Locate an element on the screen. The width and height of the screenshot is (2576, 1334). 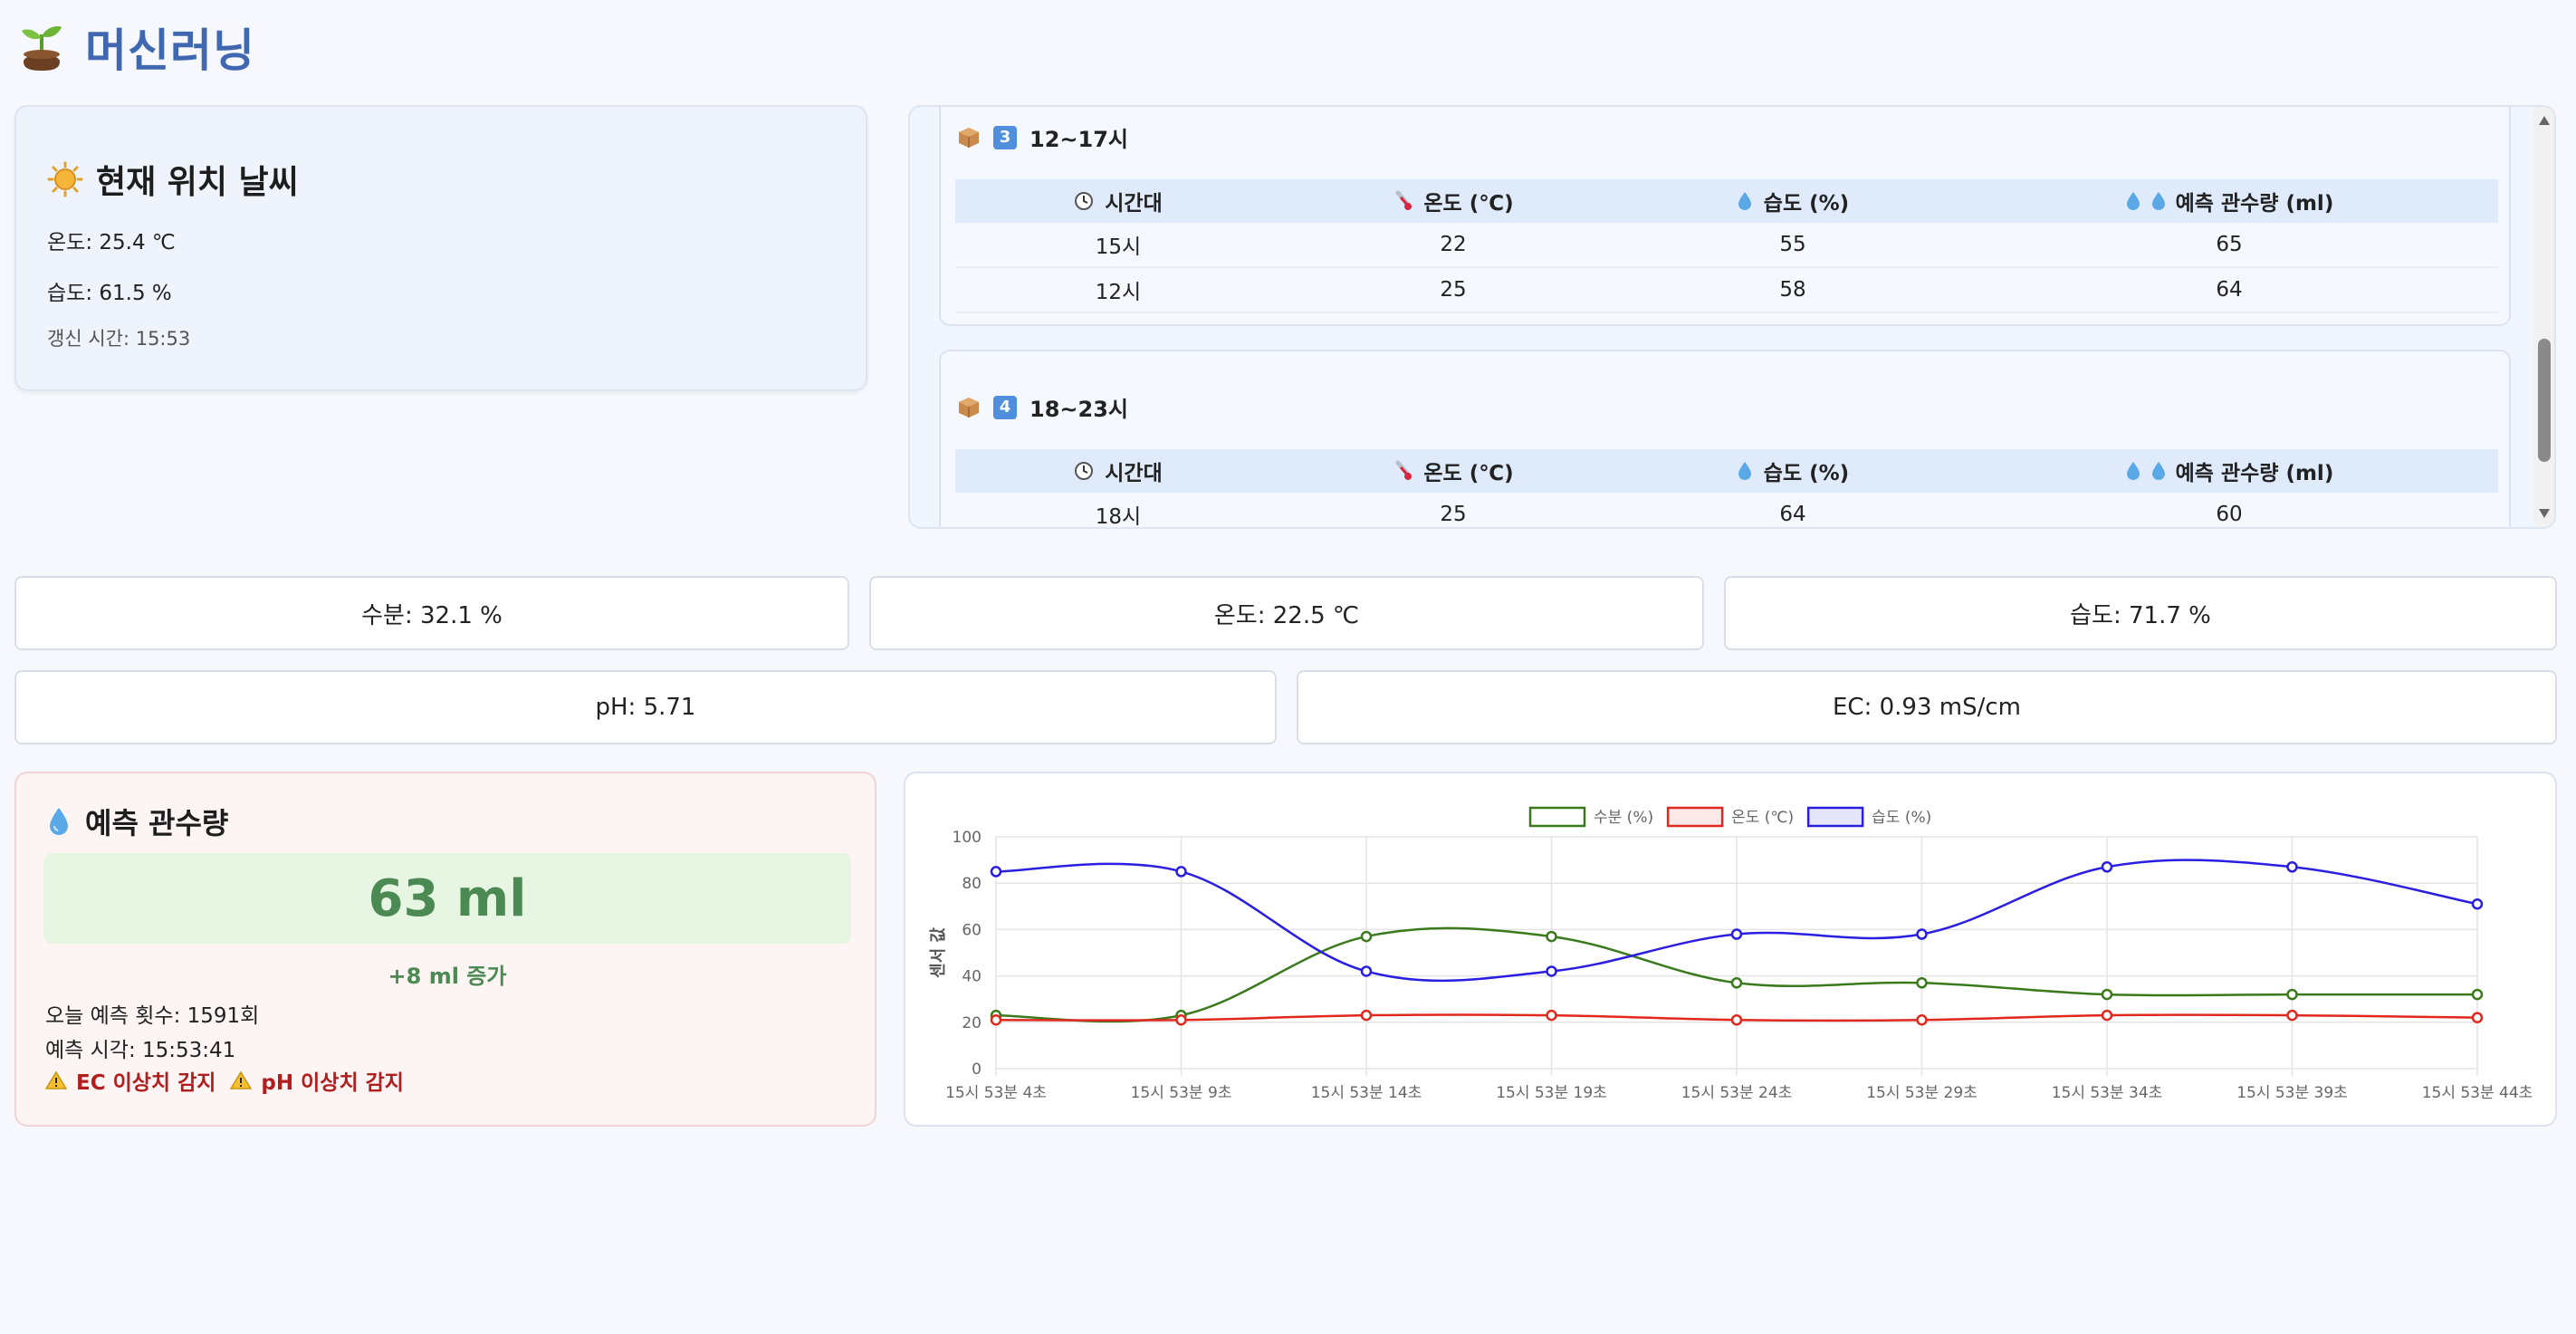
cell-time: 12시 is located at coordinates (1118, 293).